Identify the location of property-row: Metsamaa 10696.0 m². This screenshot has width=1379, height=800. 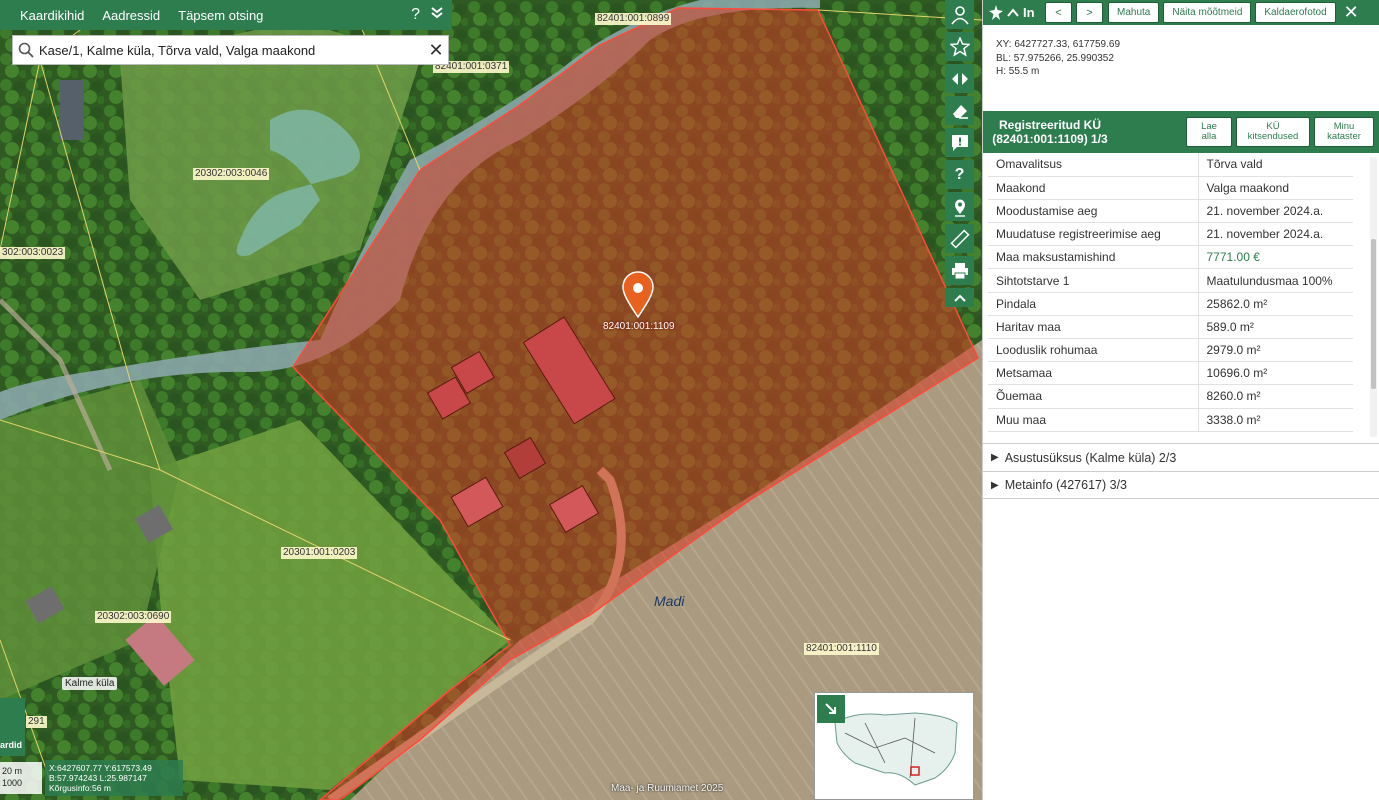
(1170, 373).